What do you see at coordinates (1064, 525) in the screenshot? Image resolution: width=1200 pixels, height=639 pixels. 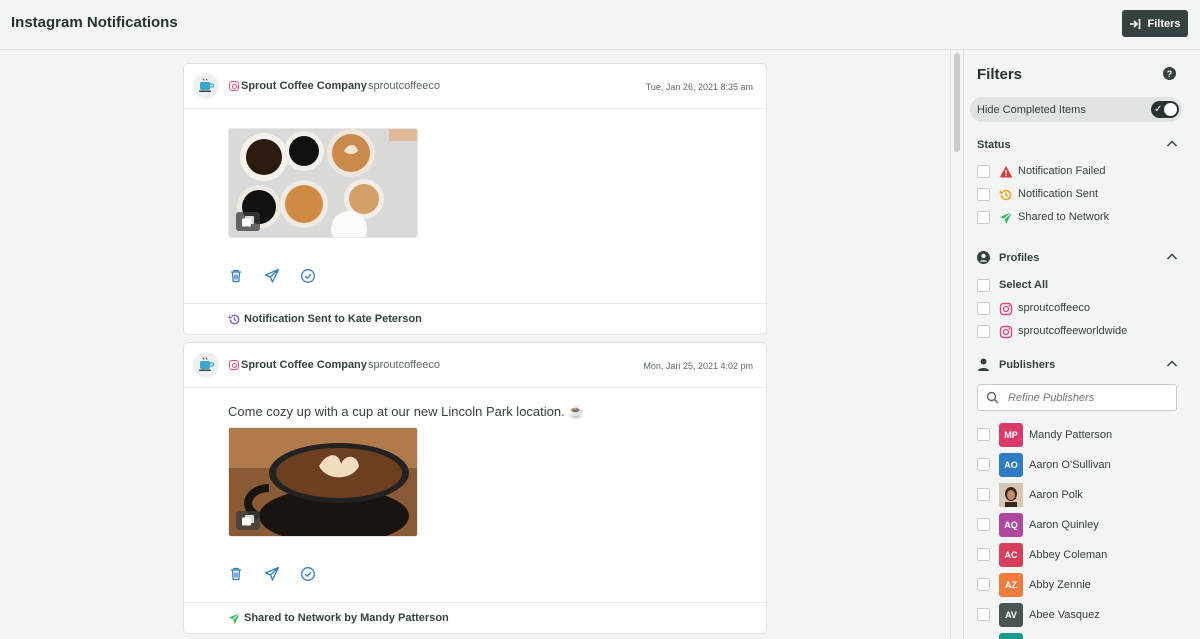 I see `publisher-name: Aaron Quinley` at bounding box center [1064, 525].